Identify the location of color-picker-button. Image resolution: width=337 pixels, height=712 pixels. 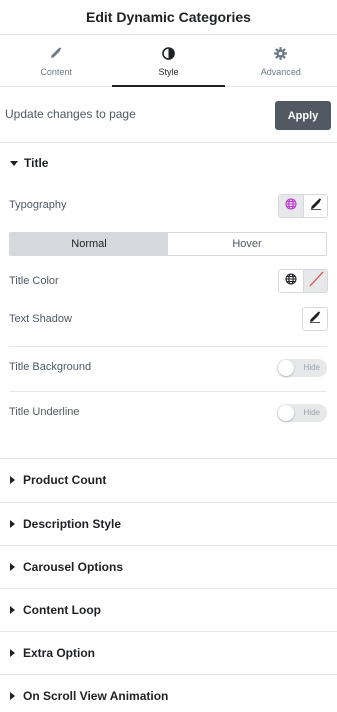
(315, 281).